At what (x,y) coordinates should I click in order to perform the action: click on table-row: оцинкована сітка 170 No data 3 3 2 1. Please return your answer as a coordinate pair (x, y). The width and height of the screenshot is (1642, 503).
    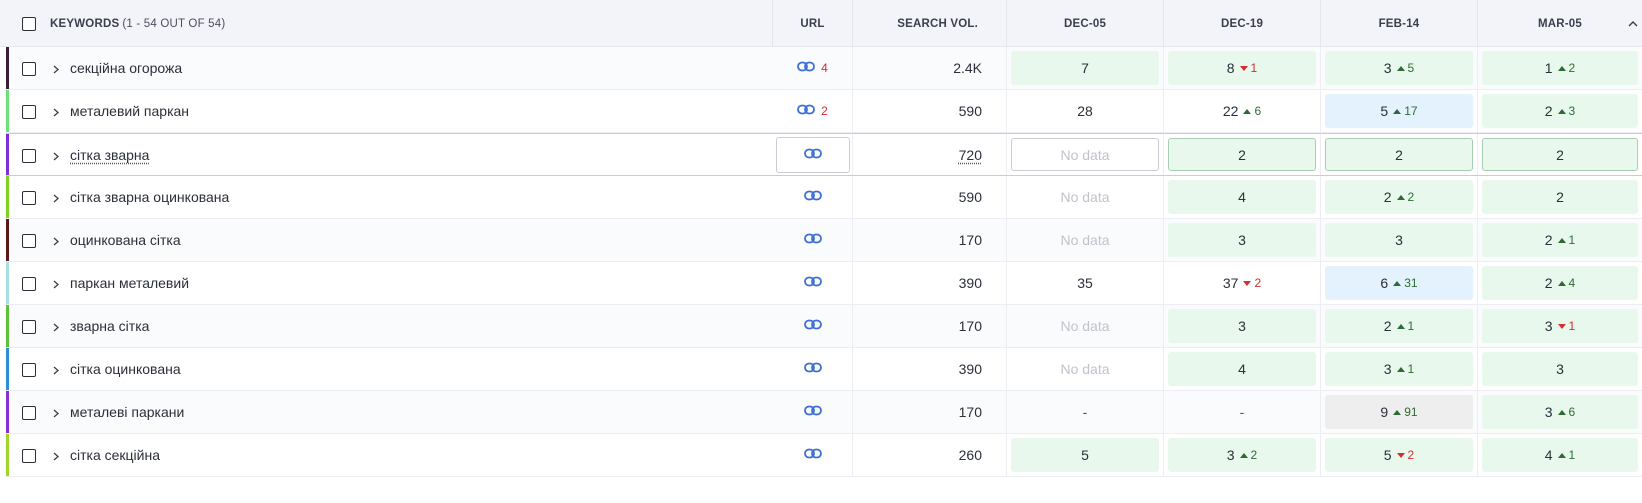
    Looking at the image, I should click on (824, 240).